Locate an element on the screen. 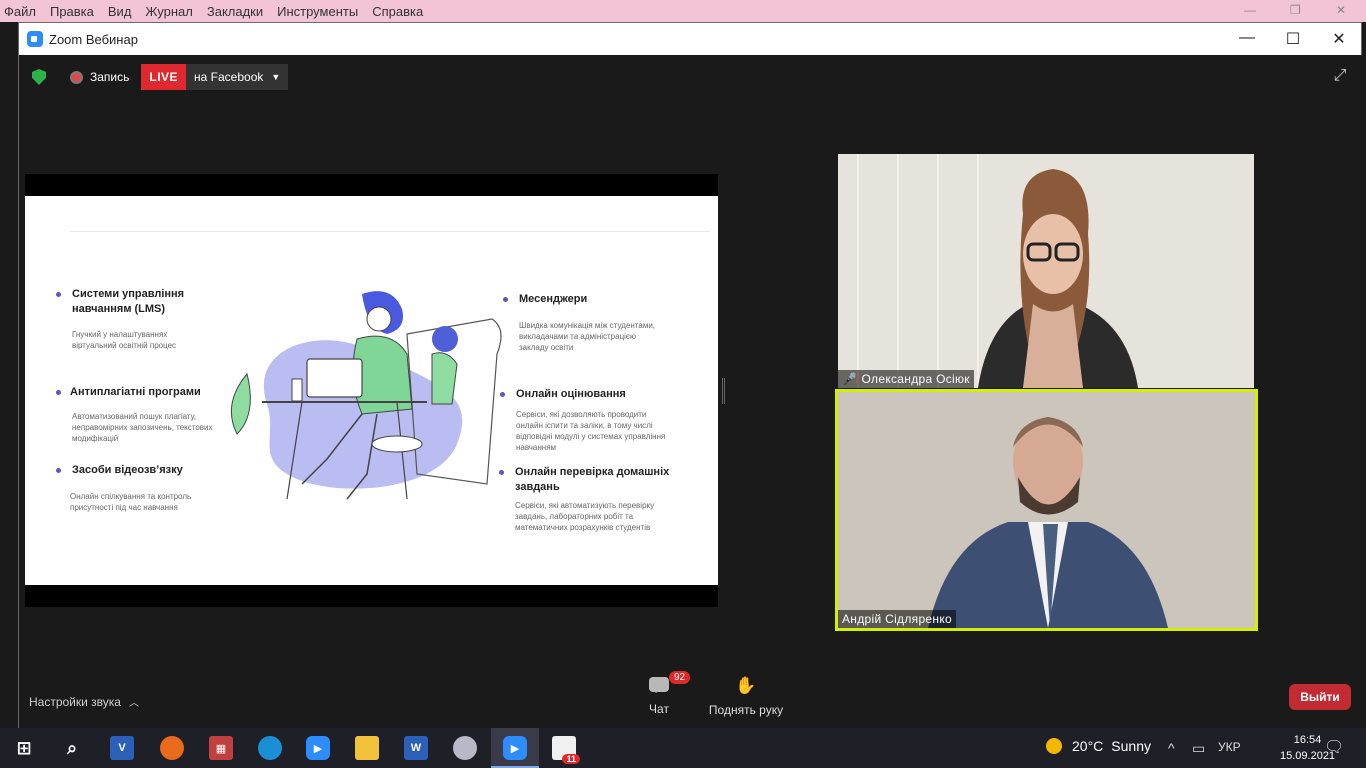  leave-button: Выйти is located at coordinates (1320, 697).